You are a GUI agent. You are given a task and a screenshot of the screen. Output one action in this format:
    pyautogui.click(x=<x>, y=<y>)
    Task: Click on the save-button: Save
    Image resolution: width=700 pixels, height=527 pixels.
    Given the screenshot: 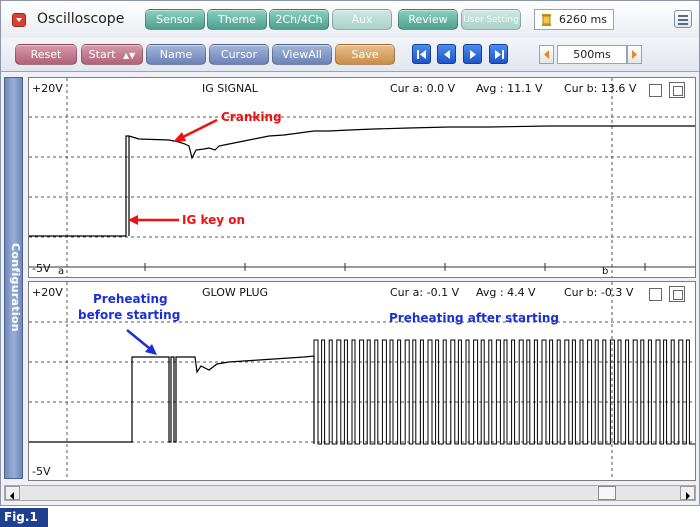 What is the action you would take?
    pyautogui.click(x=365, y=54)
    